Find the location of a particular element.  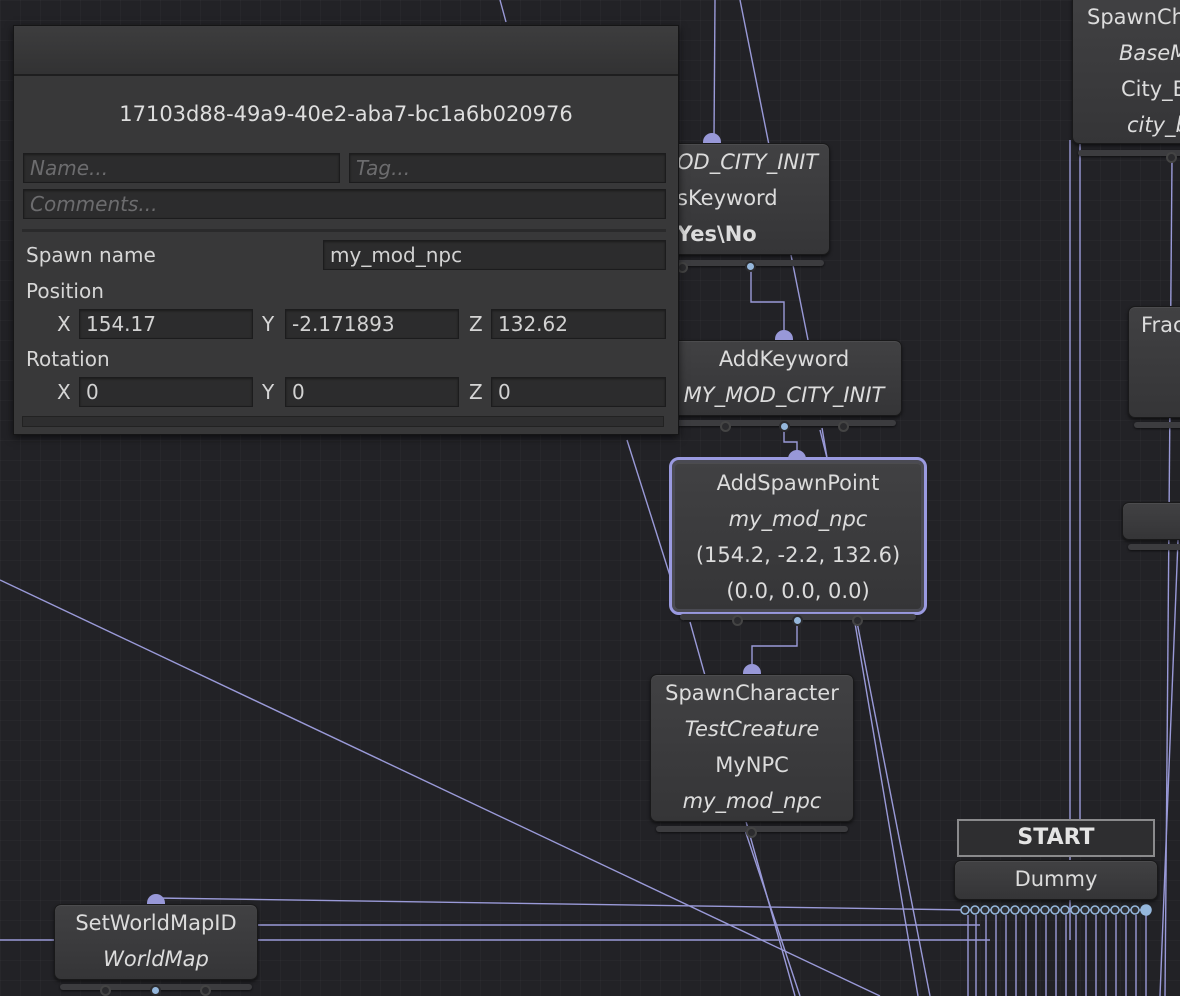

node-add-keyword: AddKeyword MY_MOD_CITY_INIT is located at coordinates (784, 378).